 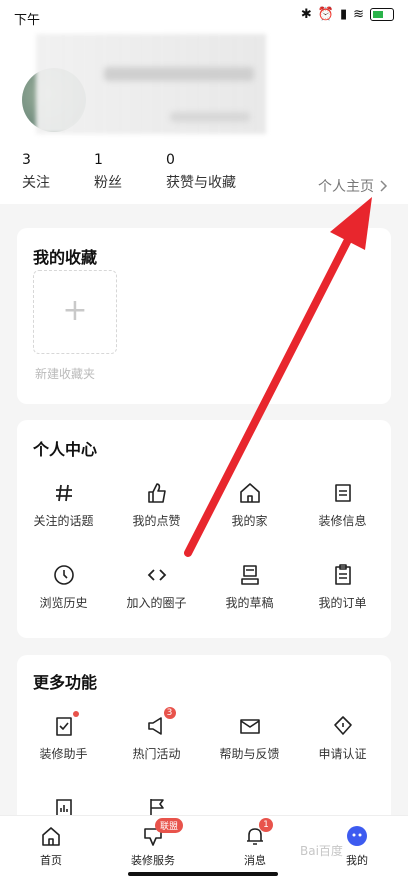 I want to click on info-card-icon, so click(x=343, y=493).